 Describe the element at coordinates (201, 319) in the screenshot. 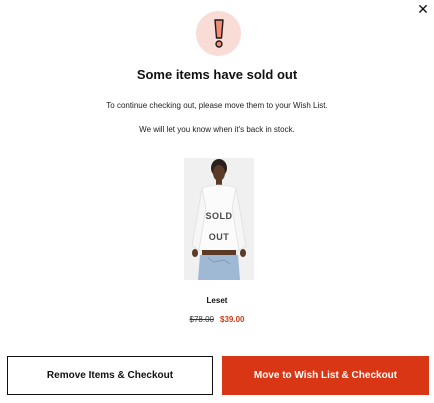

I see `original-price: $78.00` at that location.